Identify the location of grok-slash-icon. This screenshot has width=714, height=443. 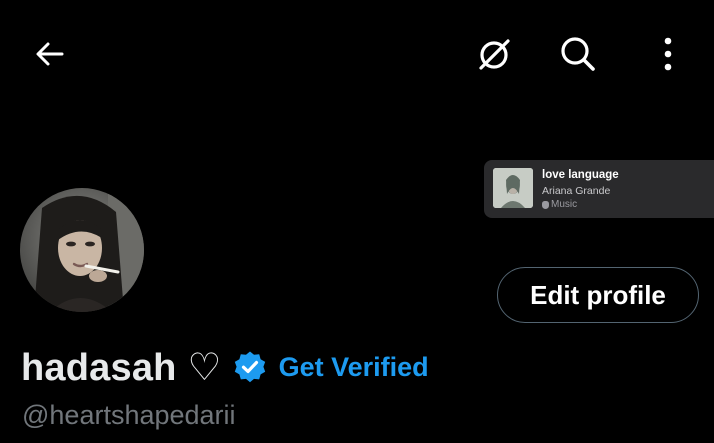
(494, 54).